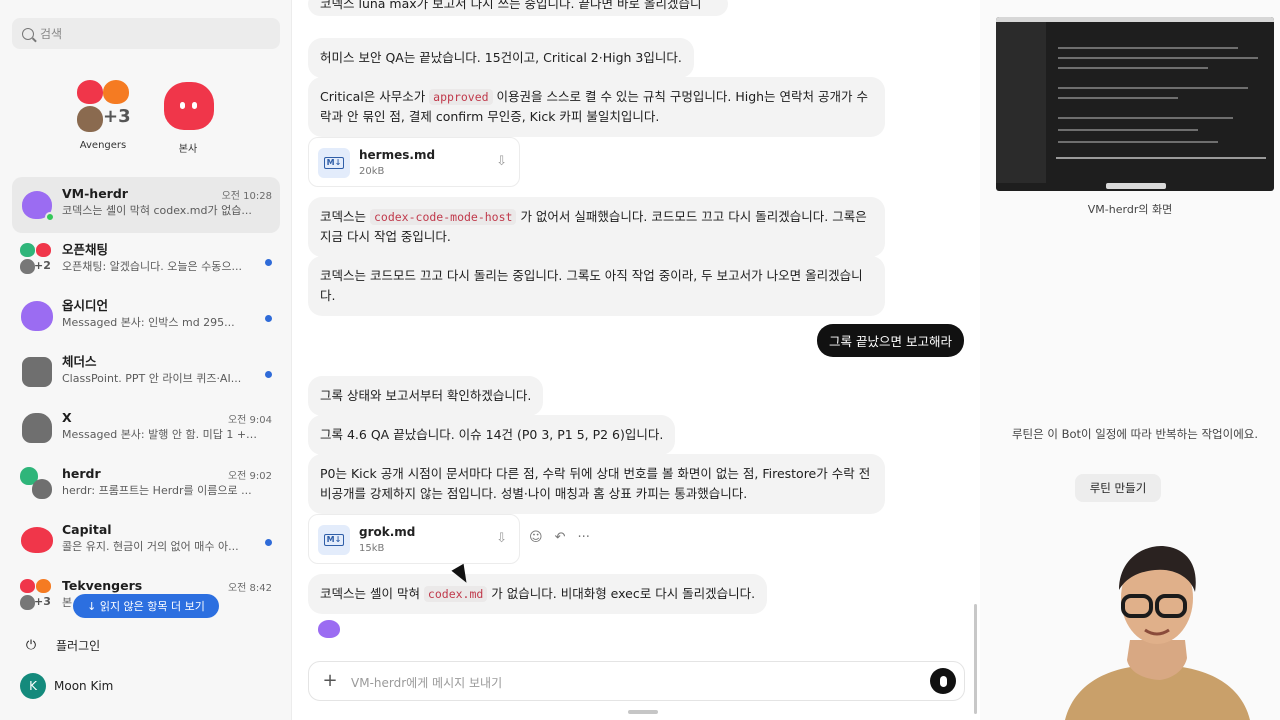 The width and height of the screenshot is (1280, 720). What do you see at coordinates (31, 645) in the screenshot?
I see `plug-icon: ⏻` at bounding box center [31, 645].